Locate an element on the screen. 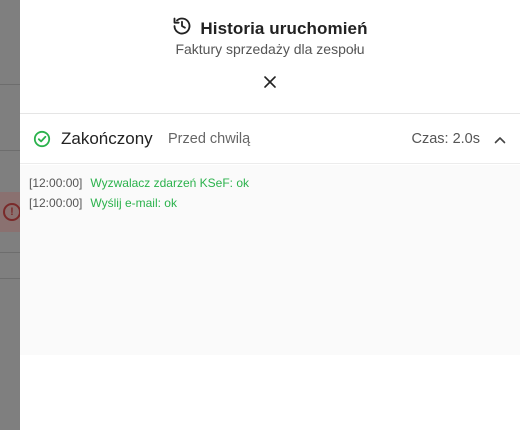 This screenshot has height=430, width=520. check-circle-icon is located at coordinates (42, 139).